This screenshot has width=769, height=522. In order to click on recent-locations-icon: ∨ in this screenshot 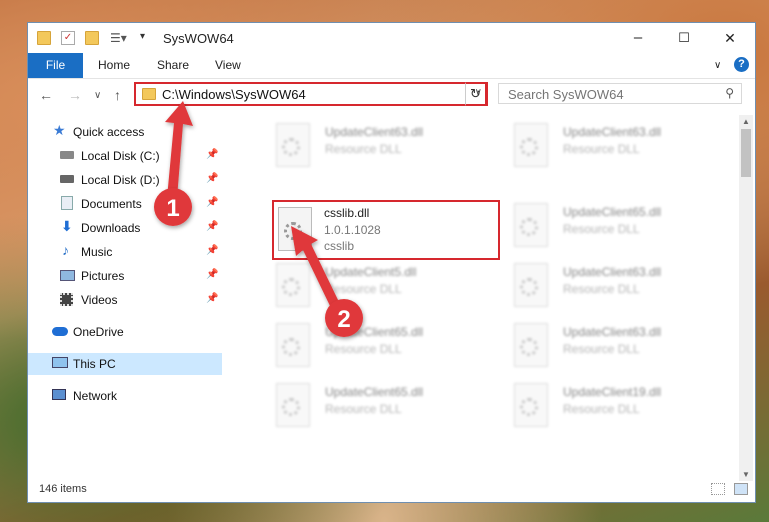, I will do `click(97, 95)`.